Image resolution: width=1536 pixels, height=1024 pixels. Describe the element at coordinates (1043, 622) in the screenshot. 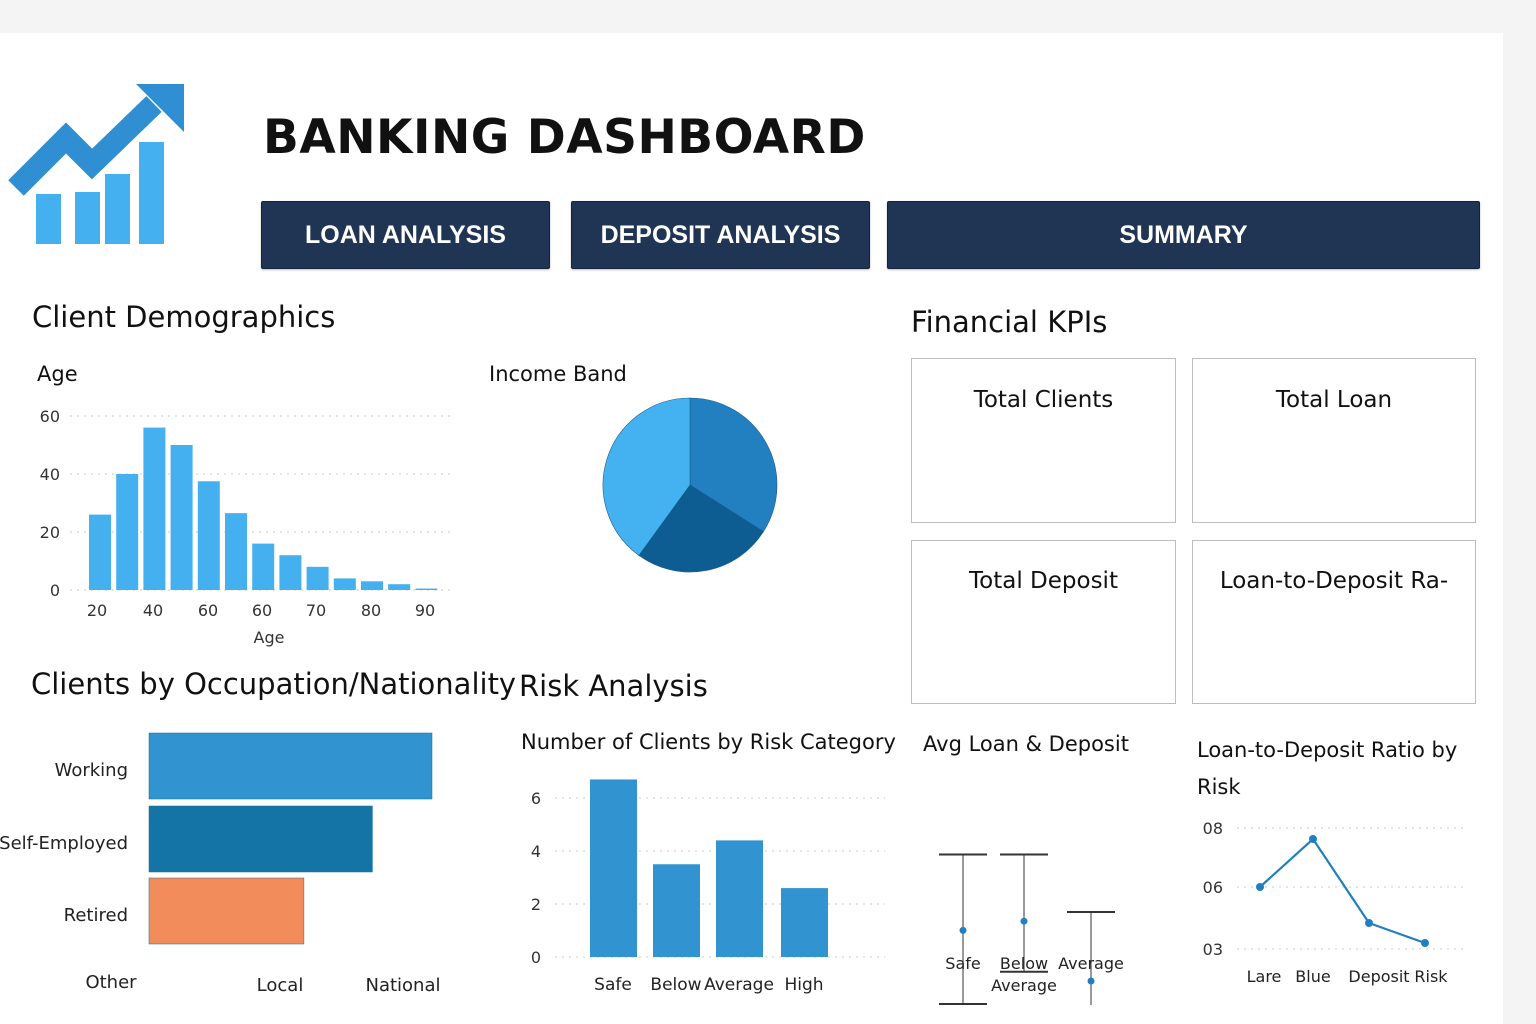

I see `kpi-card-total-deposit: Total Deposit` at that location.